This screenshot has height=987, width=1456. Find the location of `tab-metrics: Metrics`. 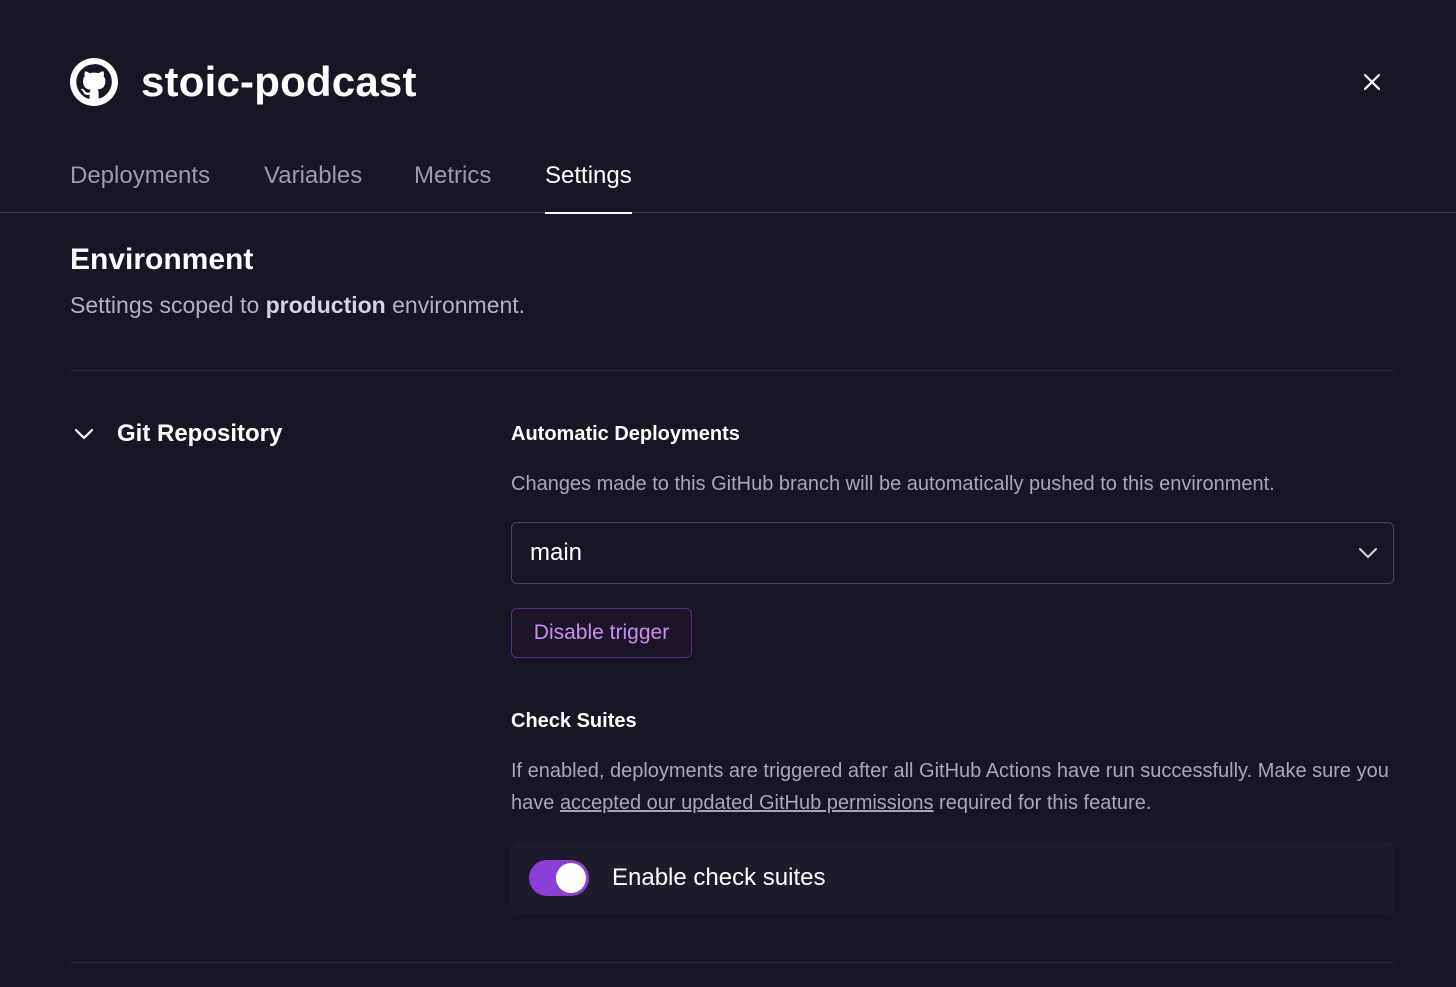

tab-metrics: Metrics is located at coordinates (452, 187).